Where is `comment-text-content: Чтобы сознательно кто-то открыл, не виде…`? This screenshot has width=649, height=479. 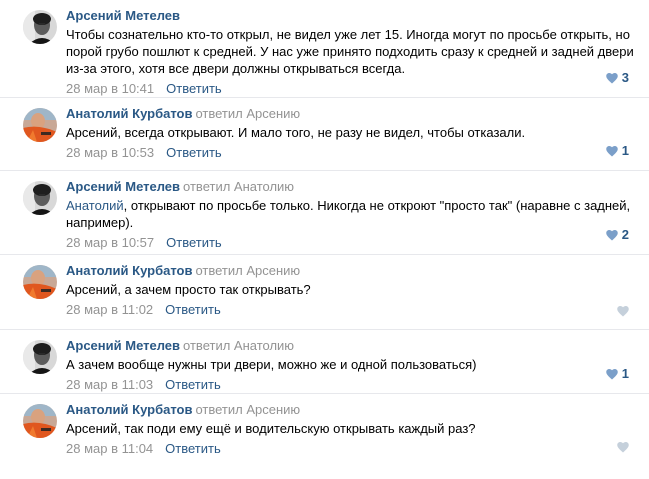 comment-text-content: Чтобы сознательно кто-то открыл, не виде… is located at coordinates (350, 51).